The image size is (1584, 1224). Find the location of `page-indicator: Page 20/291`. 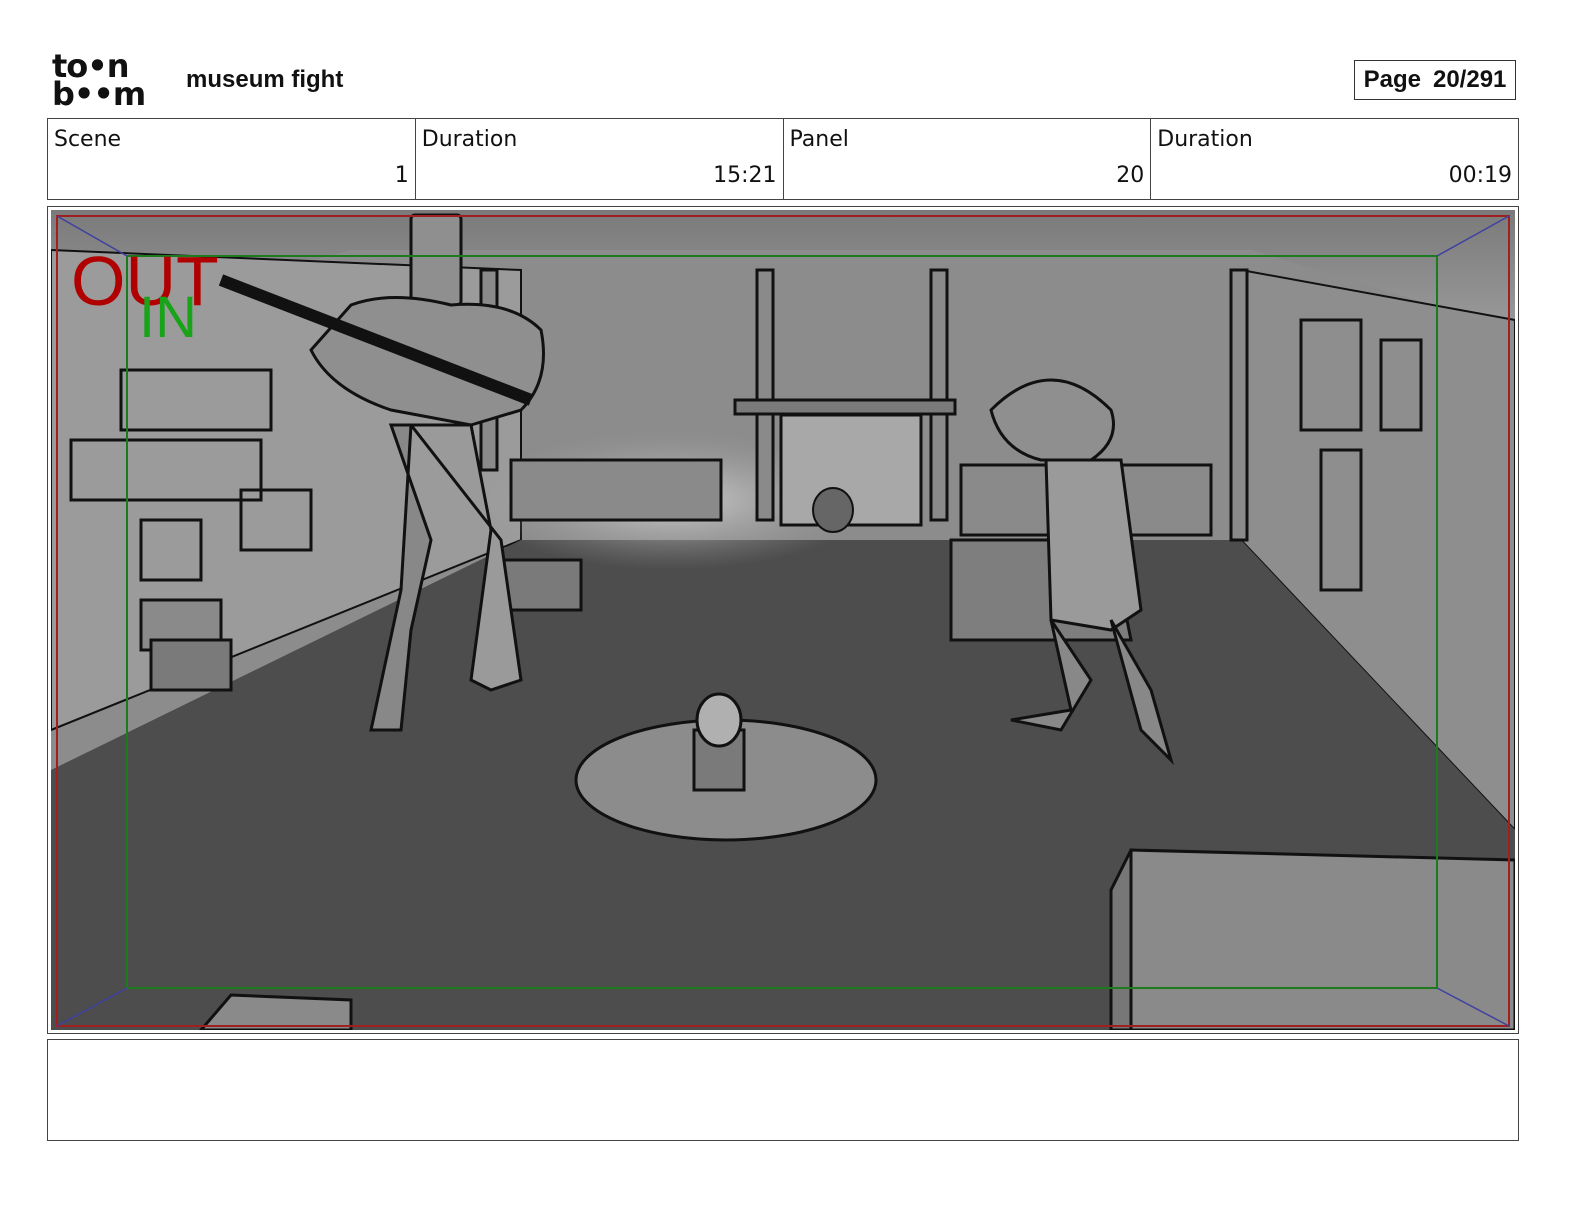

page-indicator: Page 20/291 is located at coordinates (1435, 80).